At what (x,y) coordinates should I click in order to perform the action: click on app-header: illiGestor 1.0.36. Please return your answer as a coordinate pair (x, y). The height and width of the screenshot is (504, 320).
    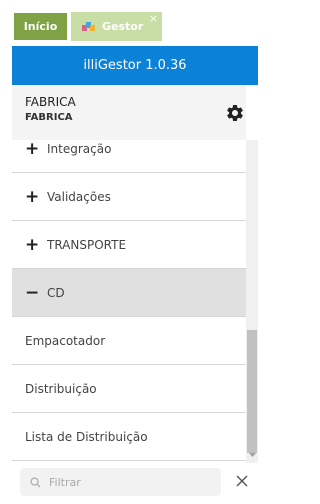
    Looking at the image, I should click on (135, 65).